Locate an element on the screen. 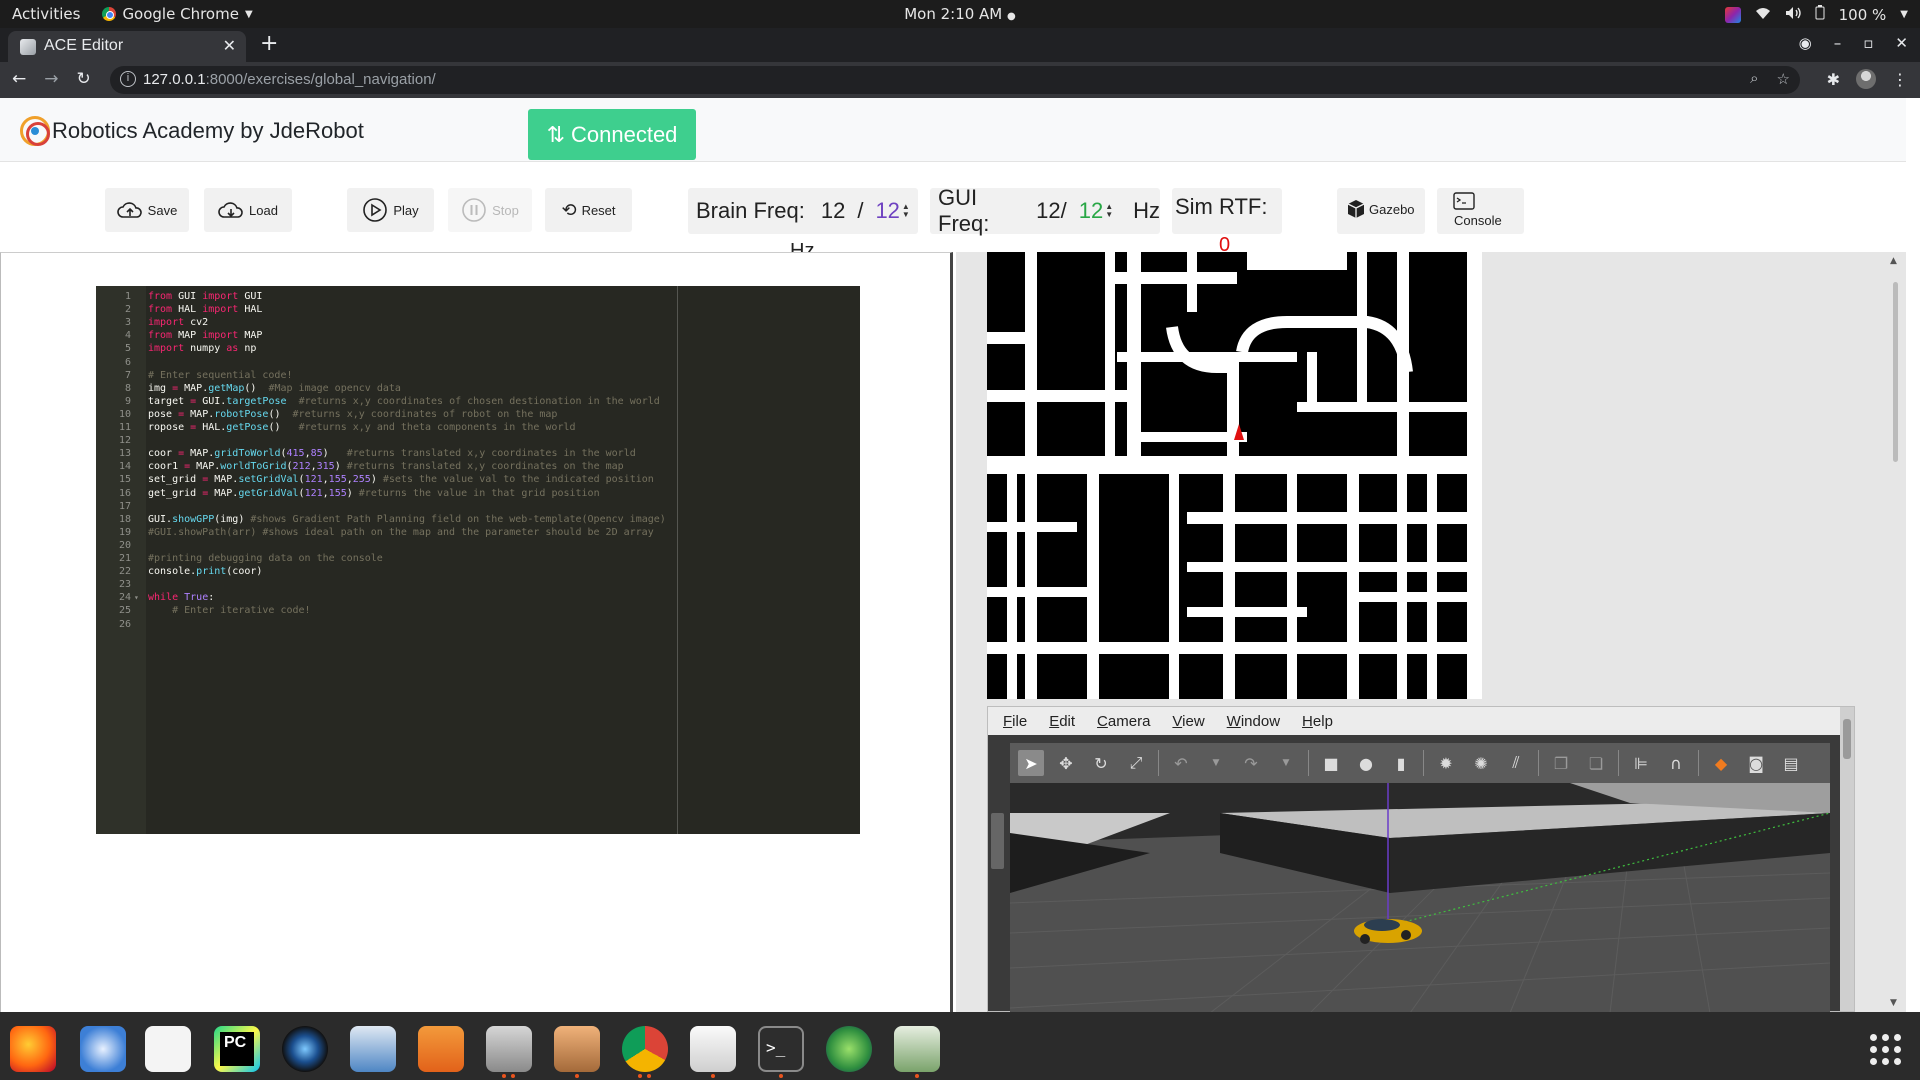  screenshot-icon: ◙ is located at coordinates (1756, 763).